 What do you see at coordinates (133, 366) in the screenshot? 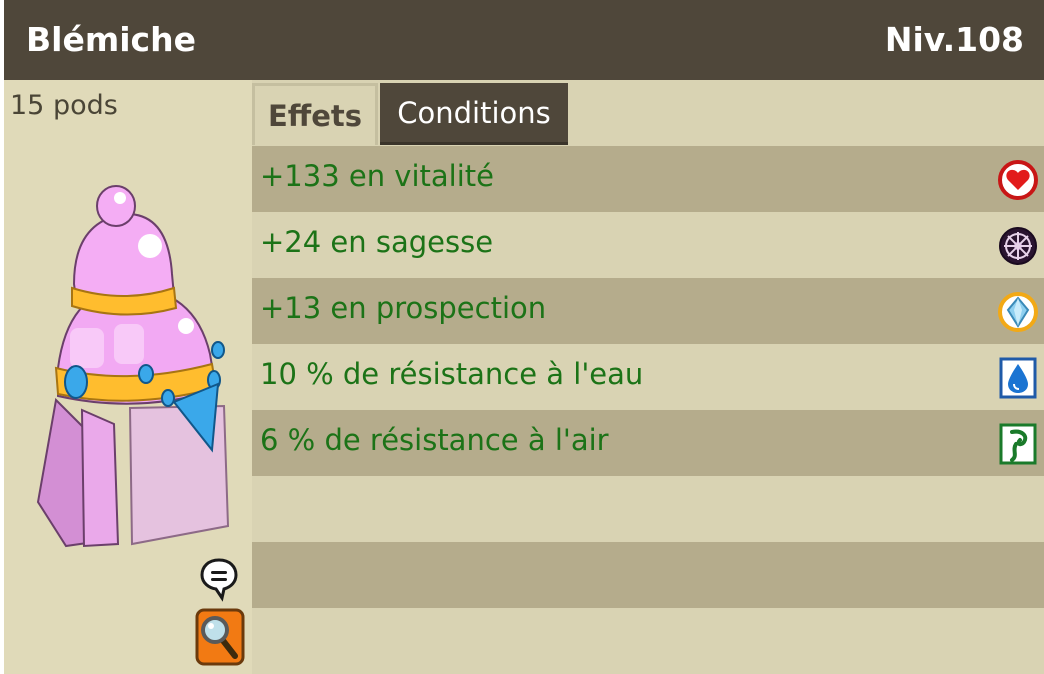
I see `item-illustration` at bounding box center [133, 366].